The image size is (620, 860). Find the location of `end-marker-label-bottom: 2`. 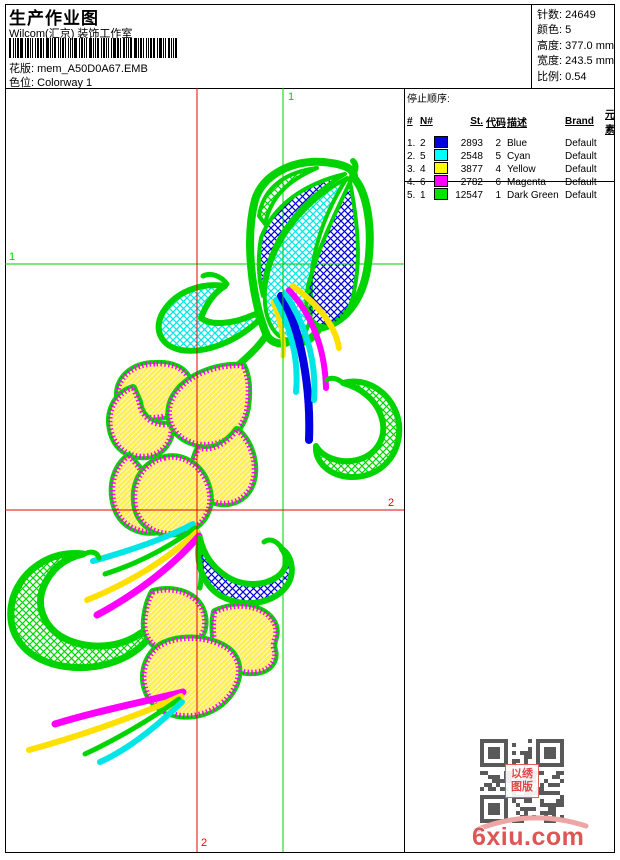

end-marker-label-bottom: 2 is located at coordinates (204, 843).